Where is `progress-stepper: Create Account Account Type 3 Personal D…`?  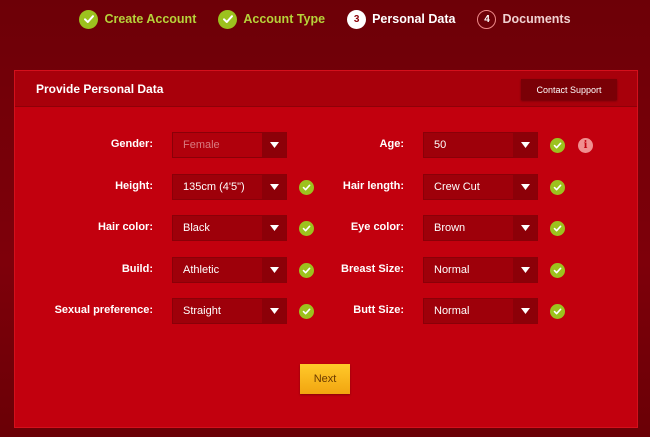 progress-stepper: Create Account Account Type 3 Personal D… is located at coordinates (325, 19).